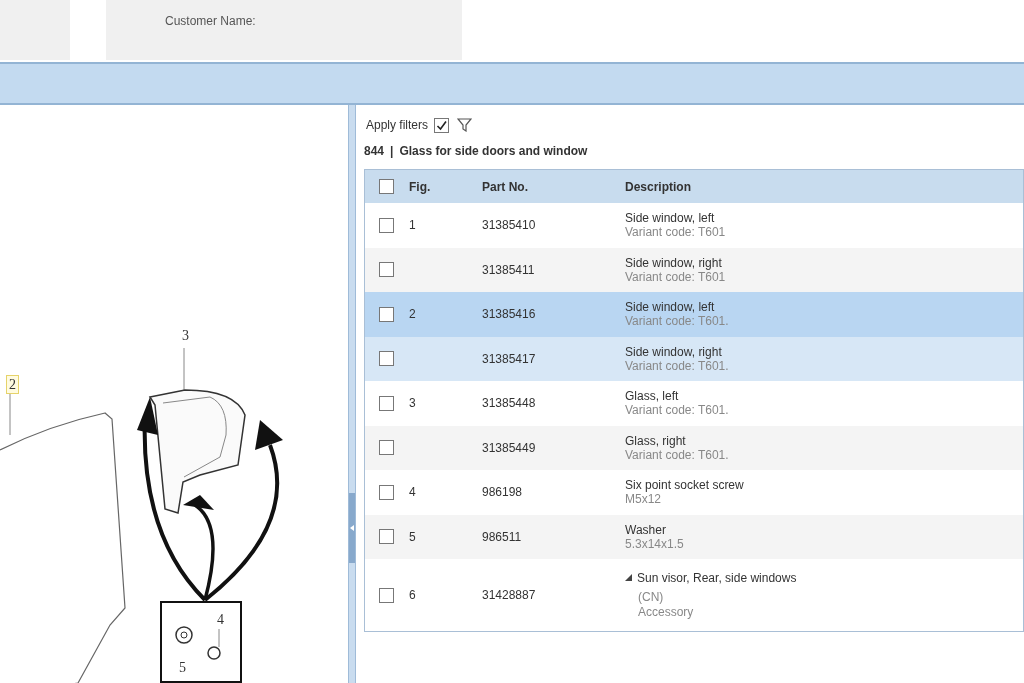  What do you see at coordinates (412, 225) in the screenshot?
I see `fig-cell: 1` at bounding box center [412, 225].